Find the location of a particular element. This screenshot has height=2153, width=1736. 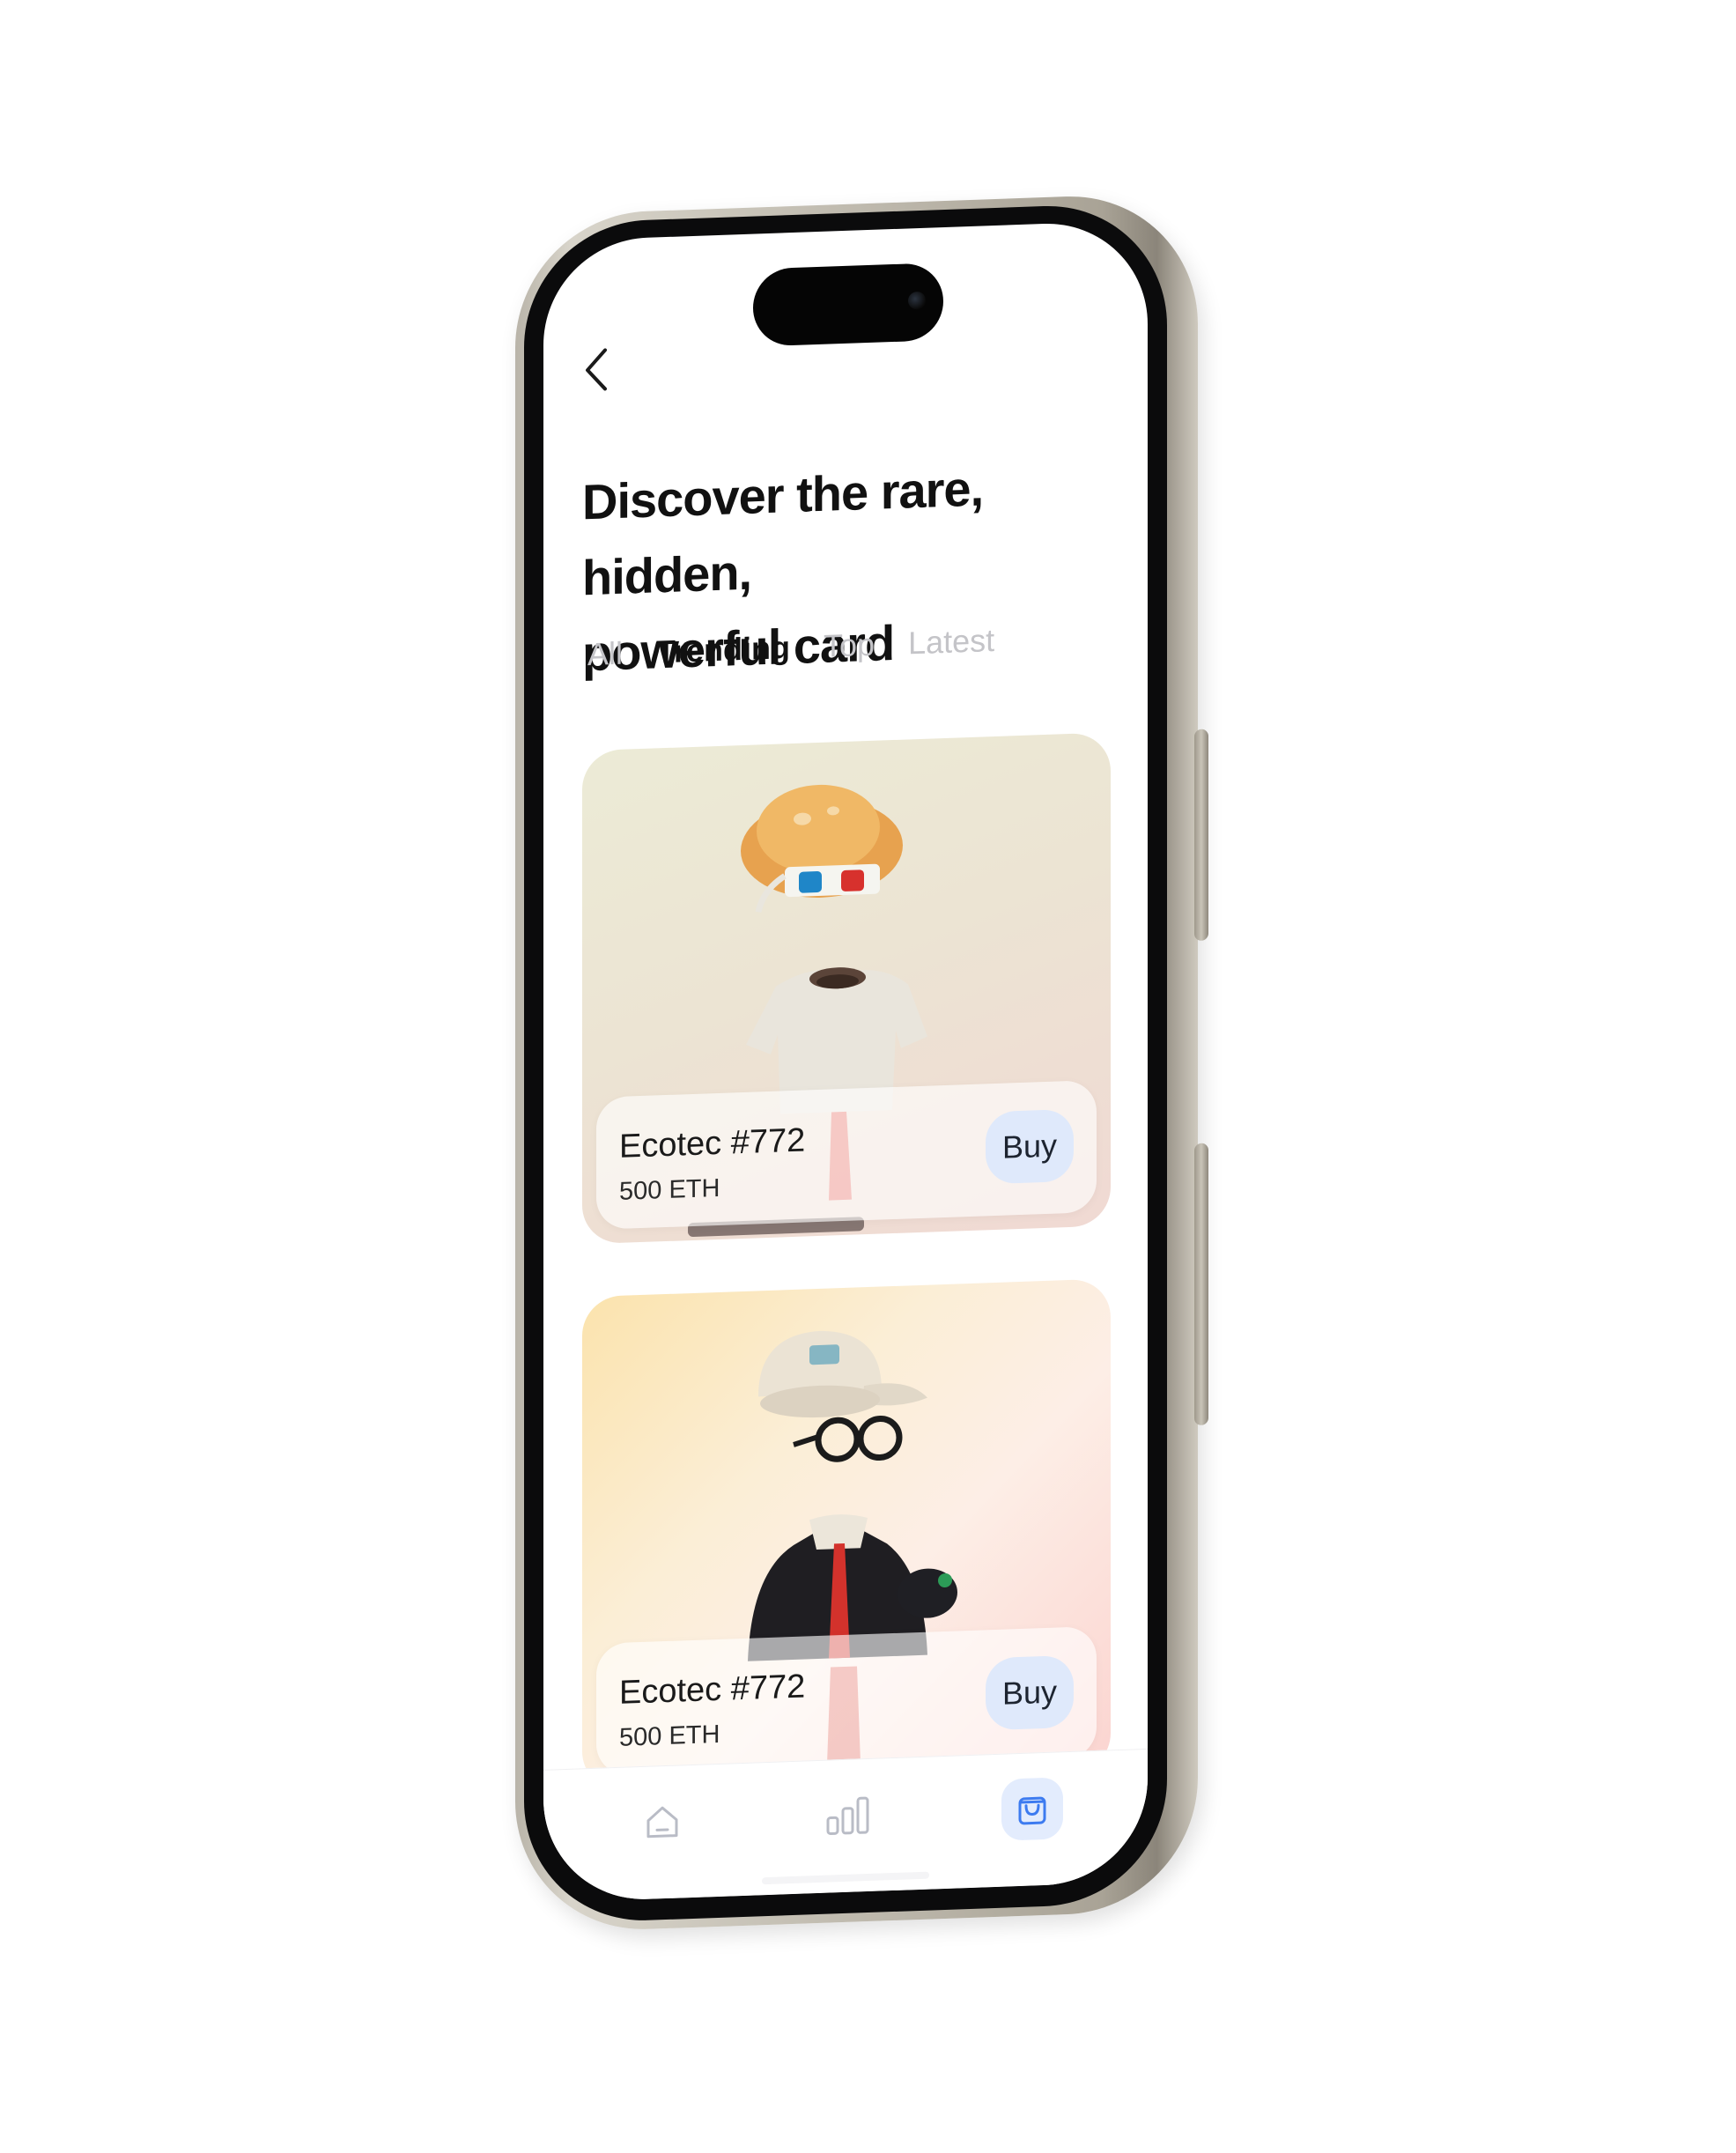

bar-chart-icon is located at coordinates (847, 1816).